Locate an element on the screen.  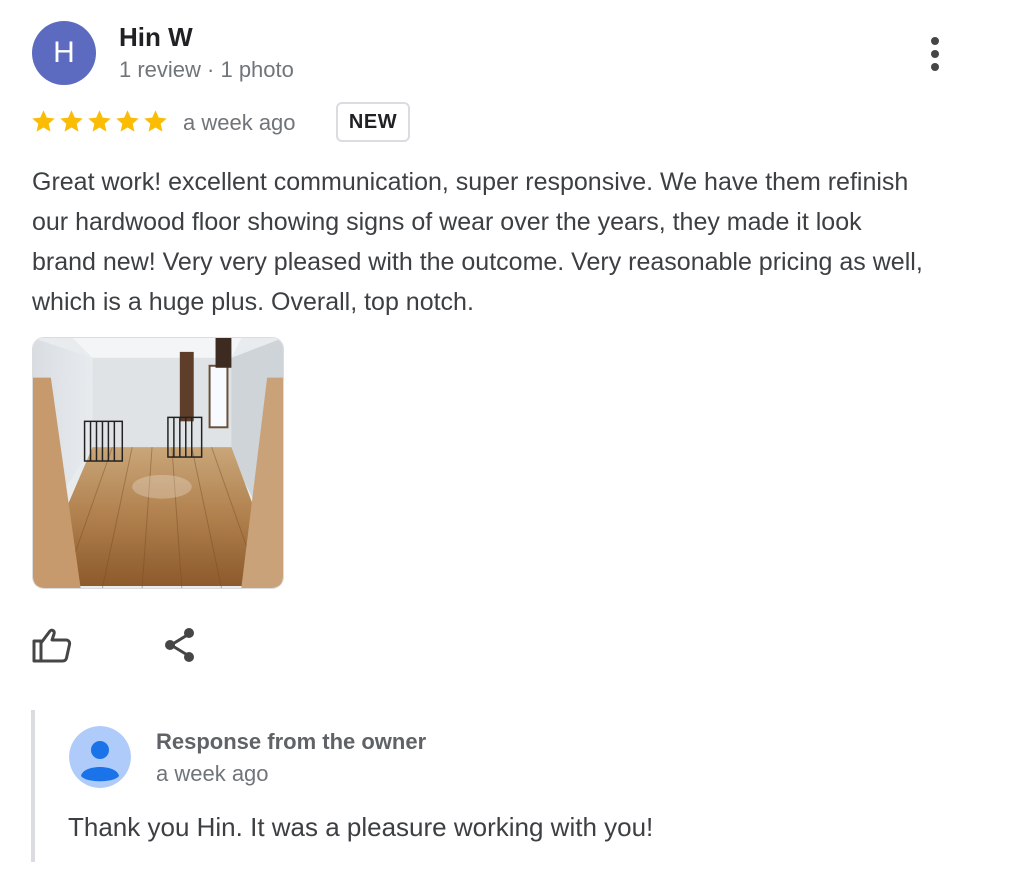
person-icon is located at coordinates (100, 757).